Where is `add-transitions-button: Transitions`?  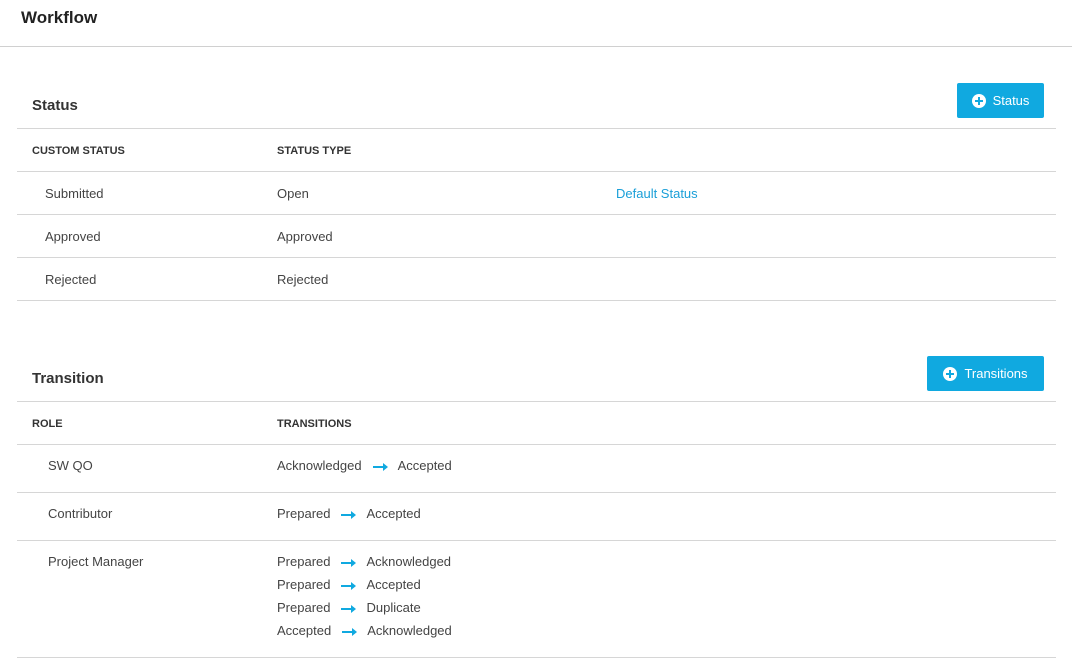 add-transitions-button: Transitions is located at coordinates (985, 373).